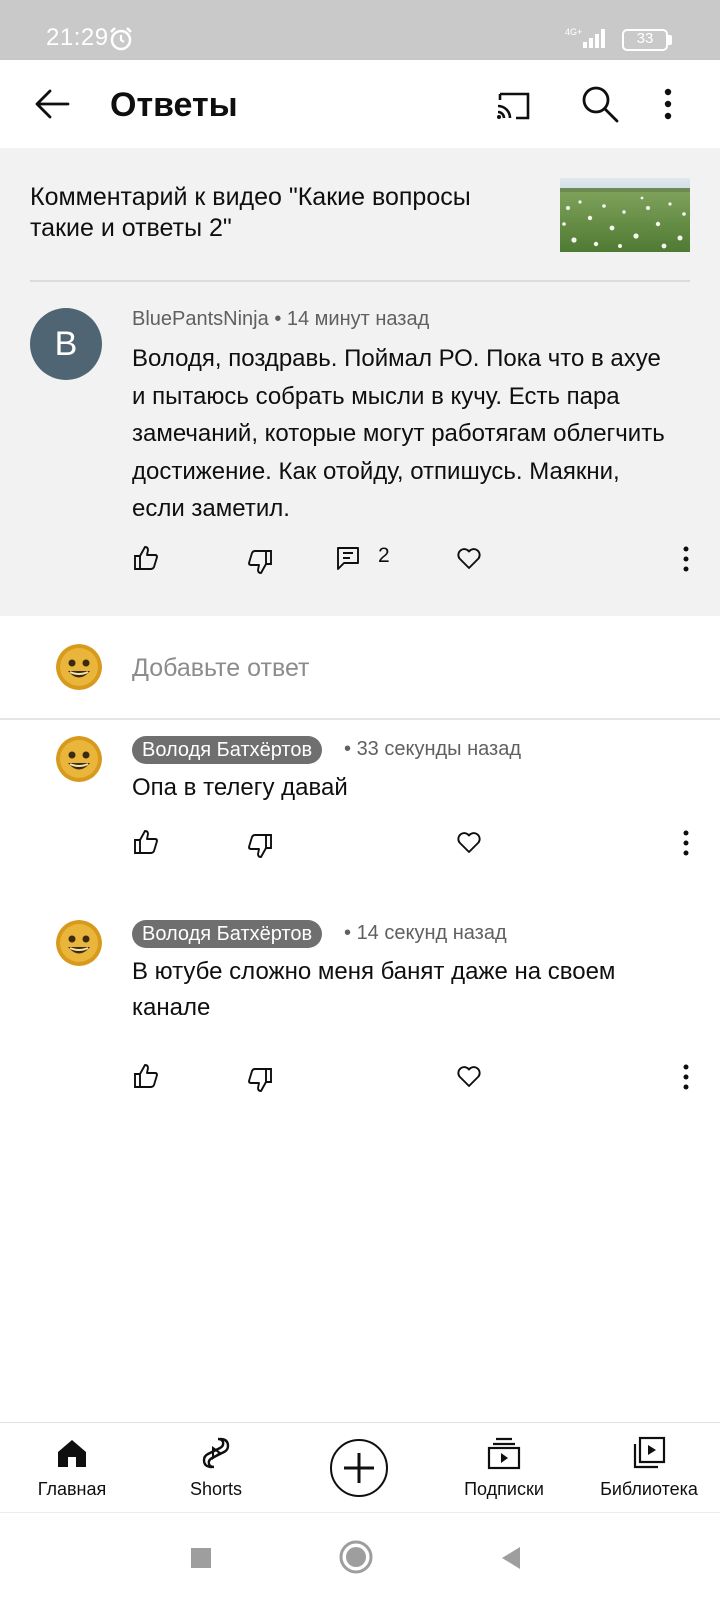 The height and width of the screenshot is (1600, 720). I want to click on nav-library: Библиотека, so click(649, 1468).